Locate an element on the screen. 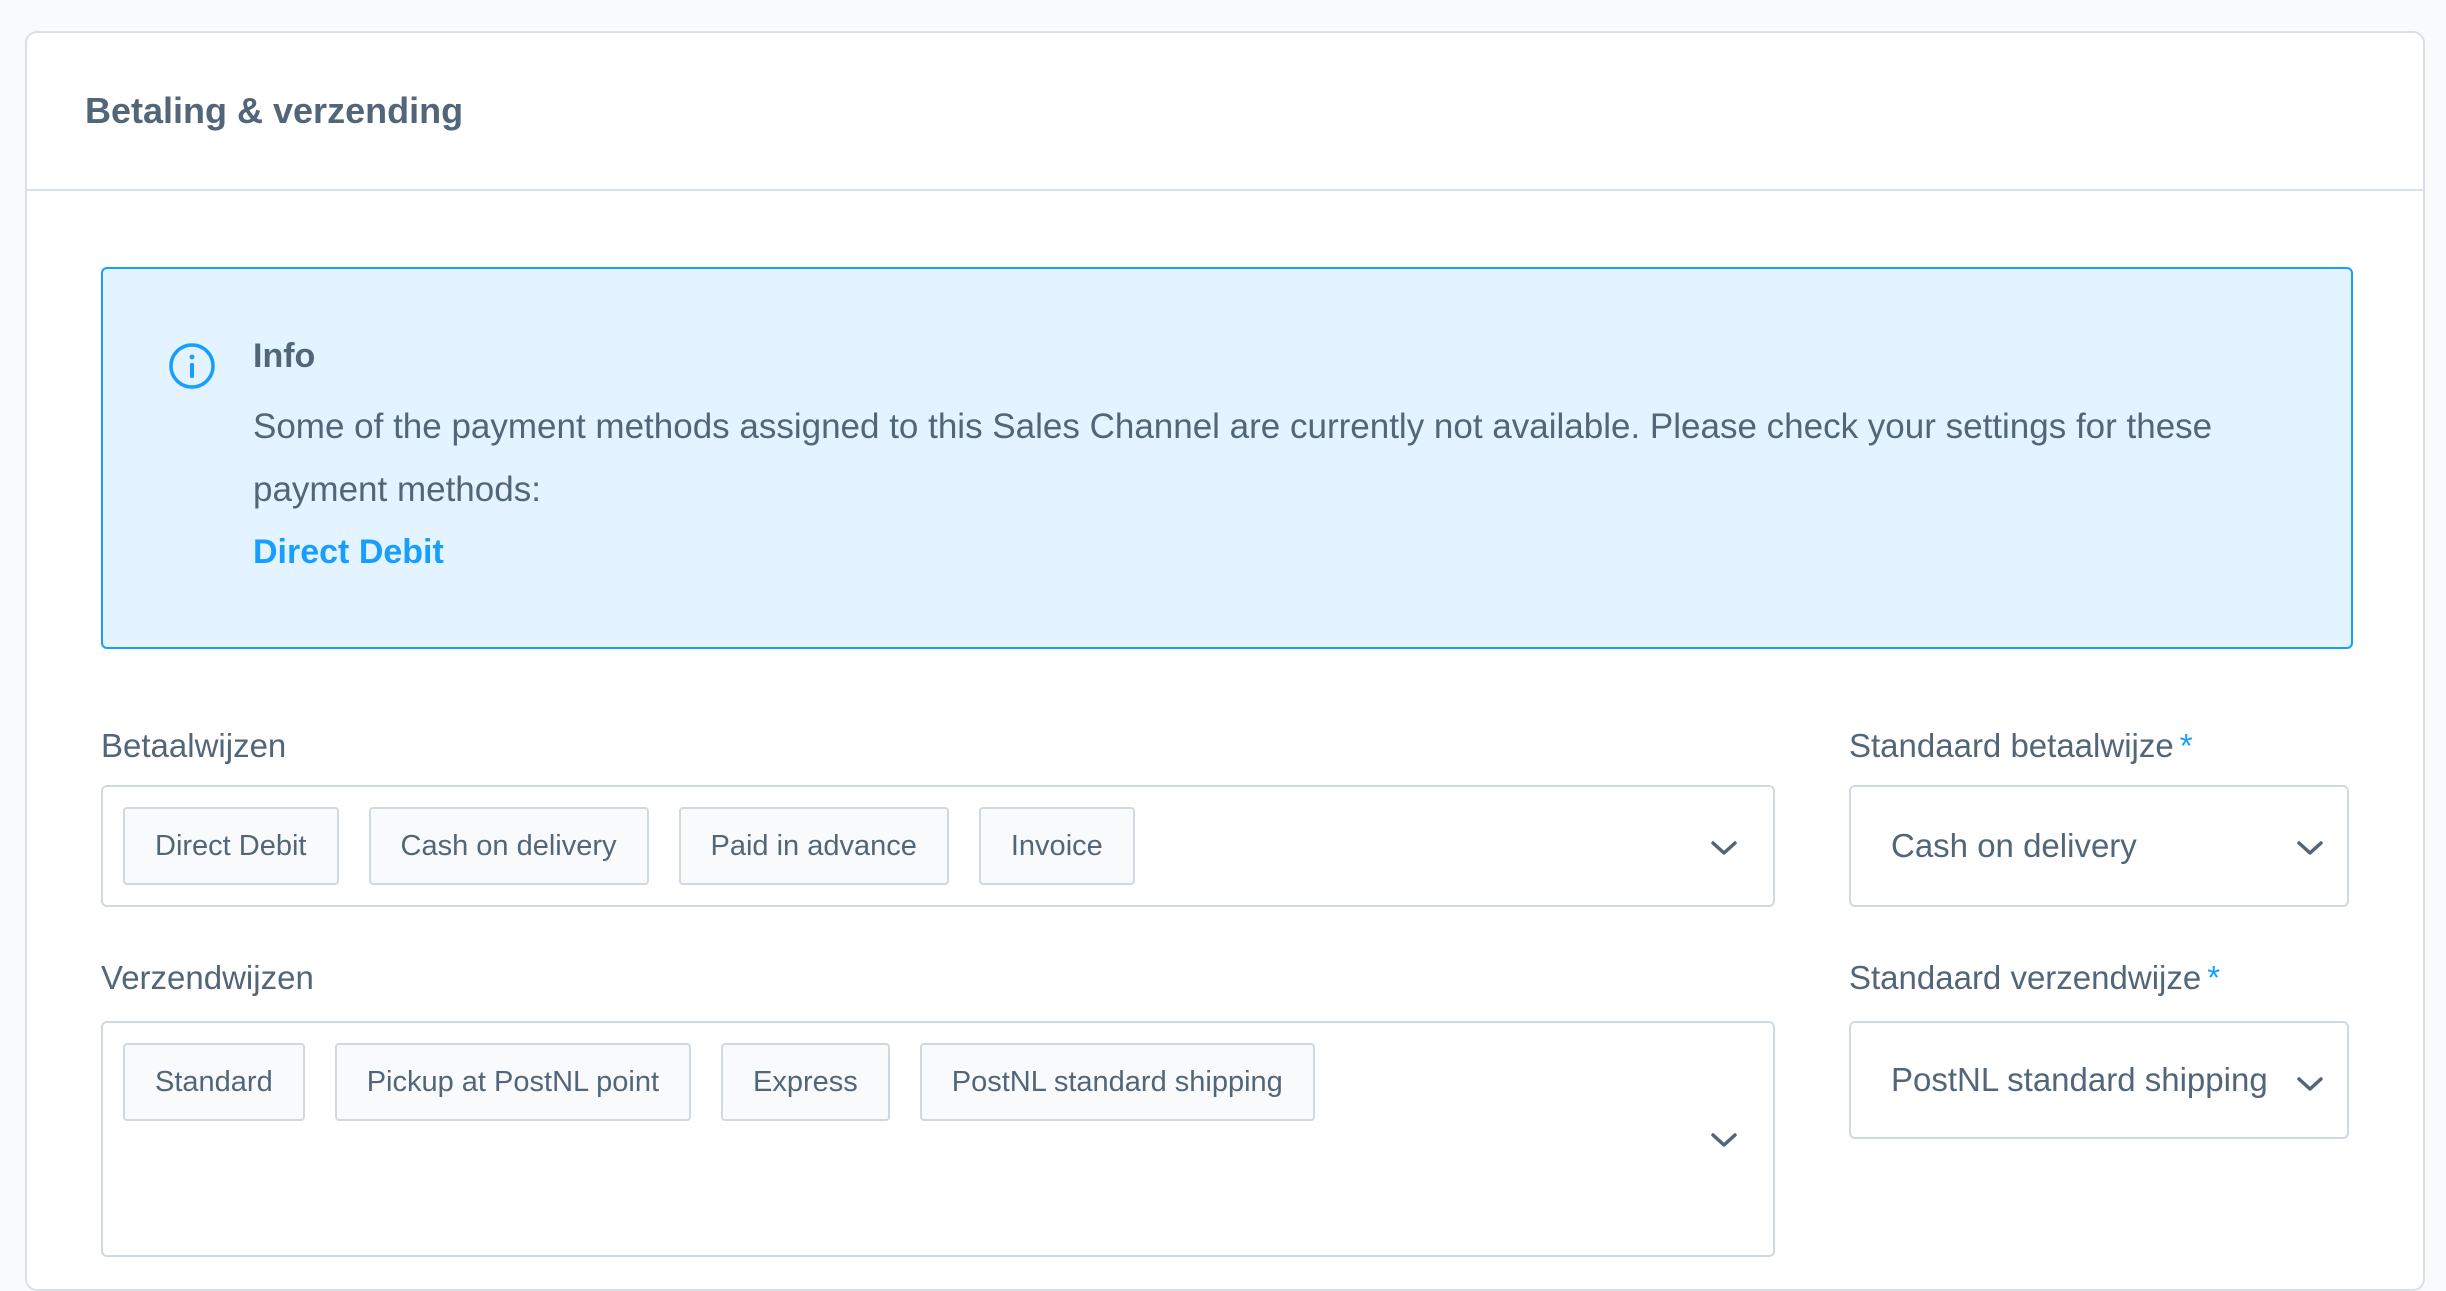 This screenshot has width=2446, height=1291. card-header: Betaling & verzending is located at coordinates (1225, 112).